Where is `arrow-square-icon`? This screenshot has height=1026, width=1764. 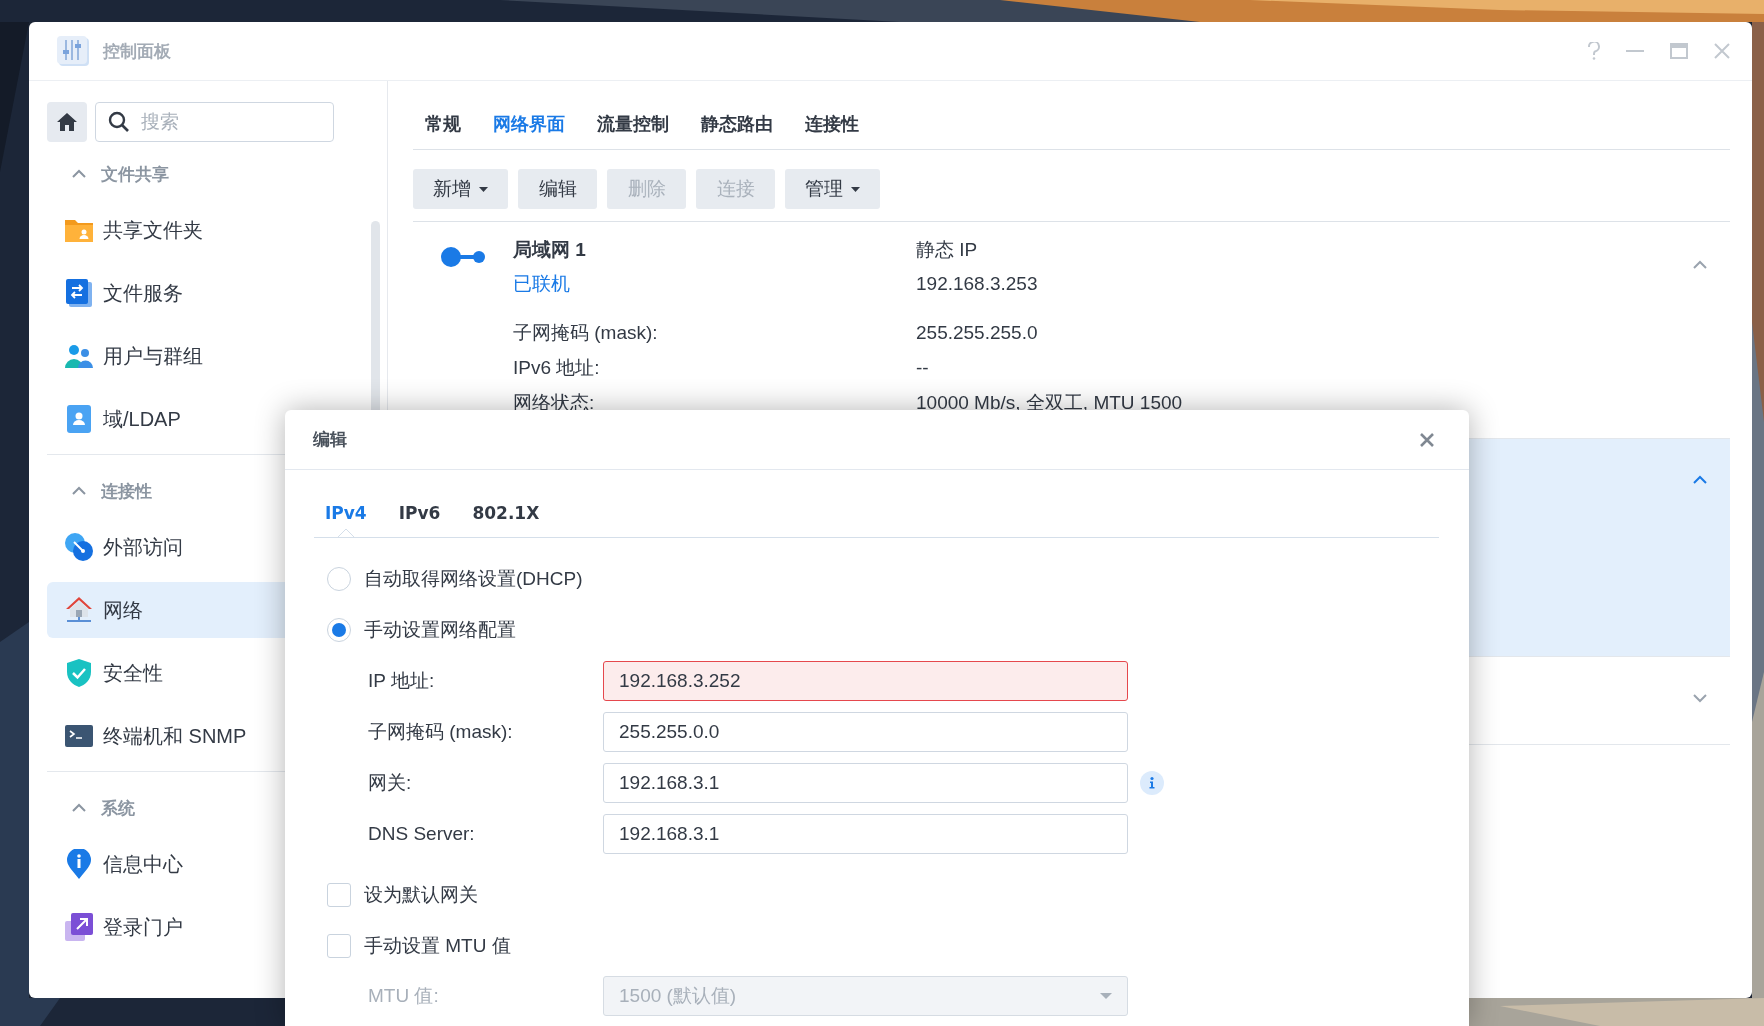
arrow-square-icon is located at coordinates (79, 927).